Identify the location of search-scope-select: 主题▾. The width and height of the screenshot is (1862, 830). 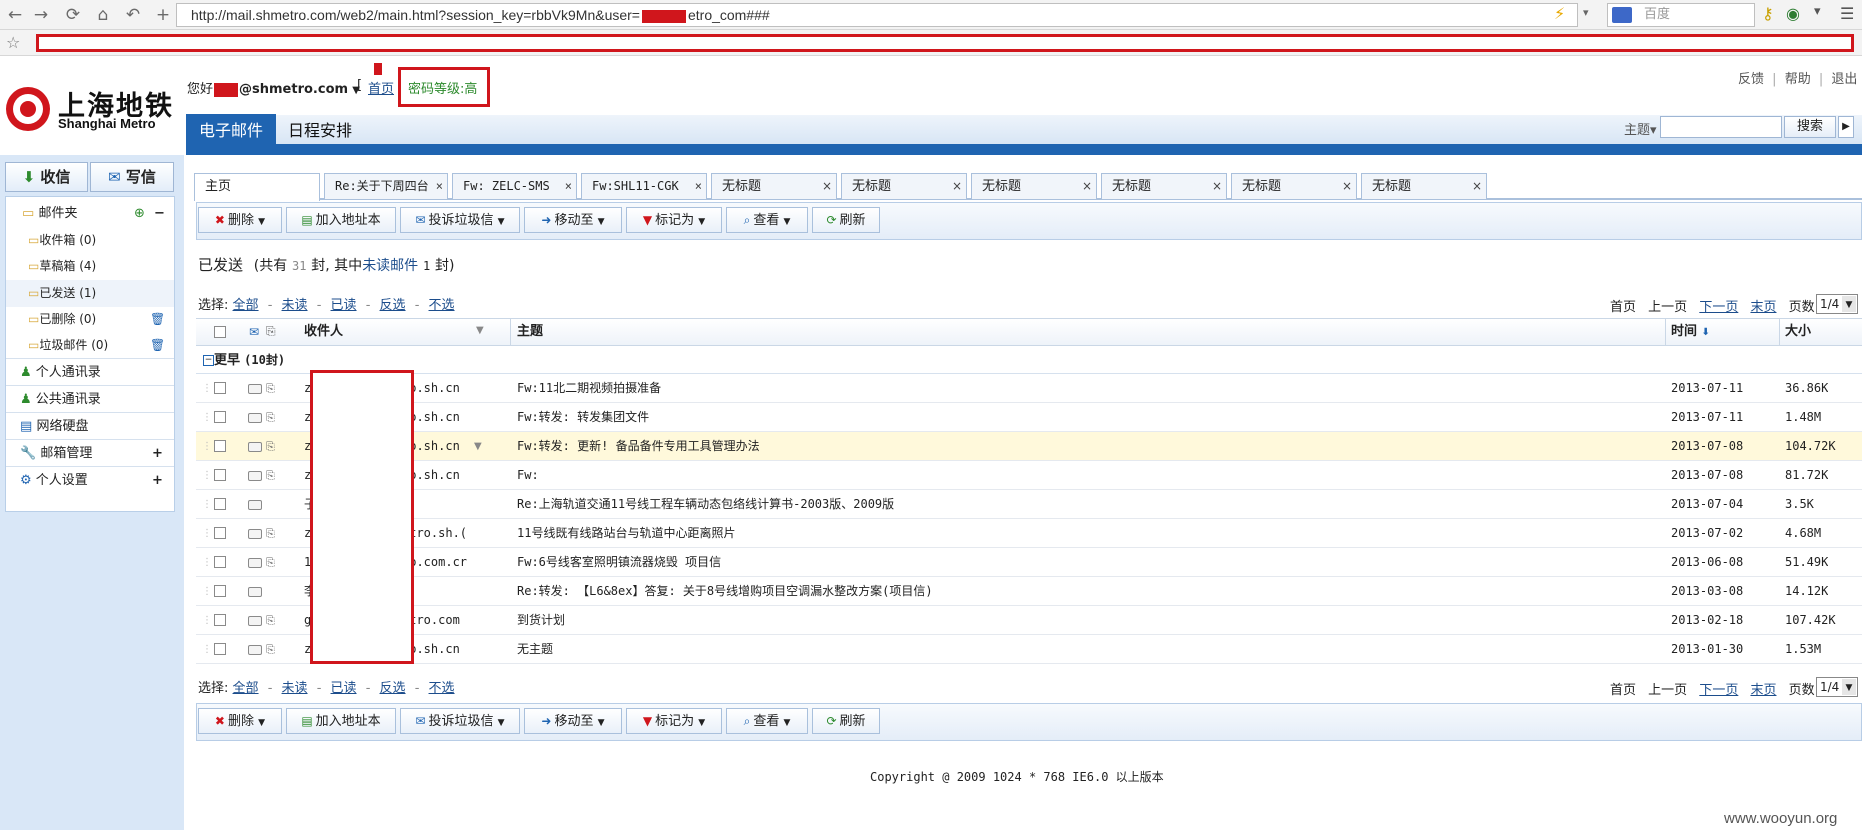
(1640, 128).